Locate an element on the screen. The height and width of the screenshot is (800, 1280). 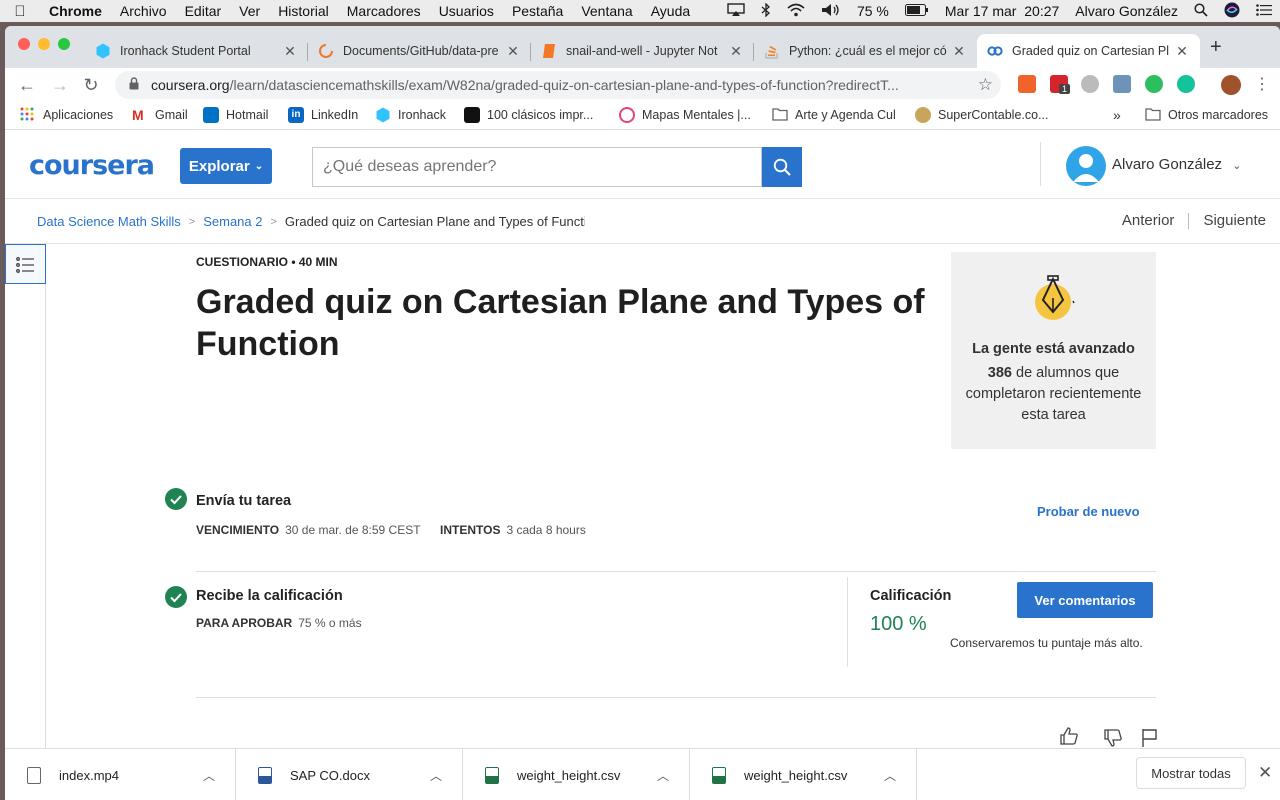
view-feedback-button: Ver comentarios is located at coordinates (1085, 600).